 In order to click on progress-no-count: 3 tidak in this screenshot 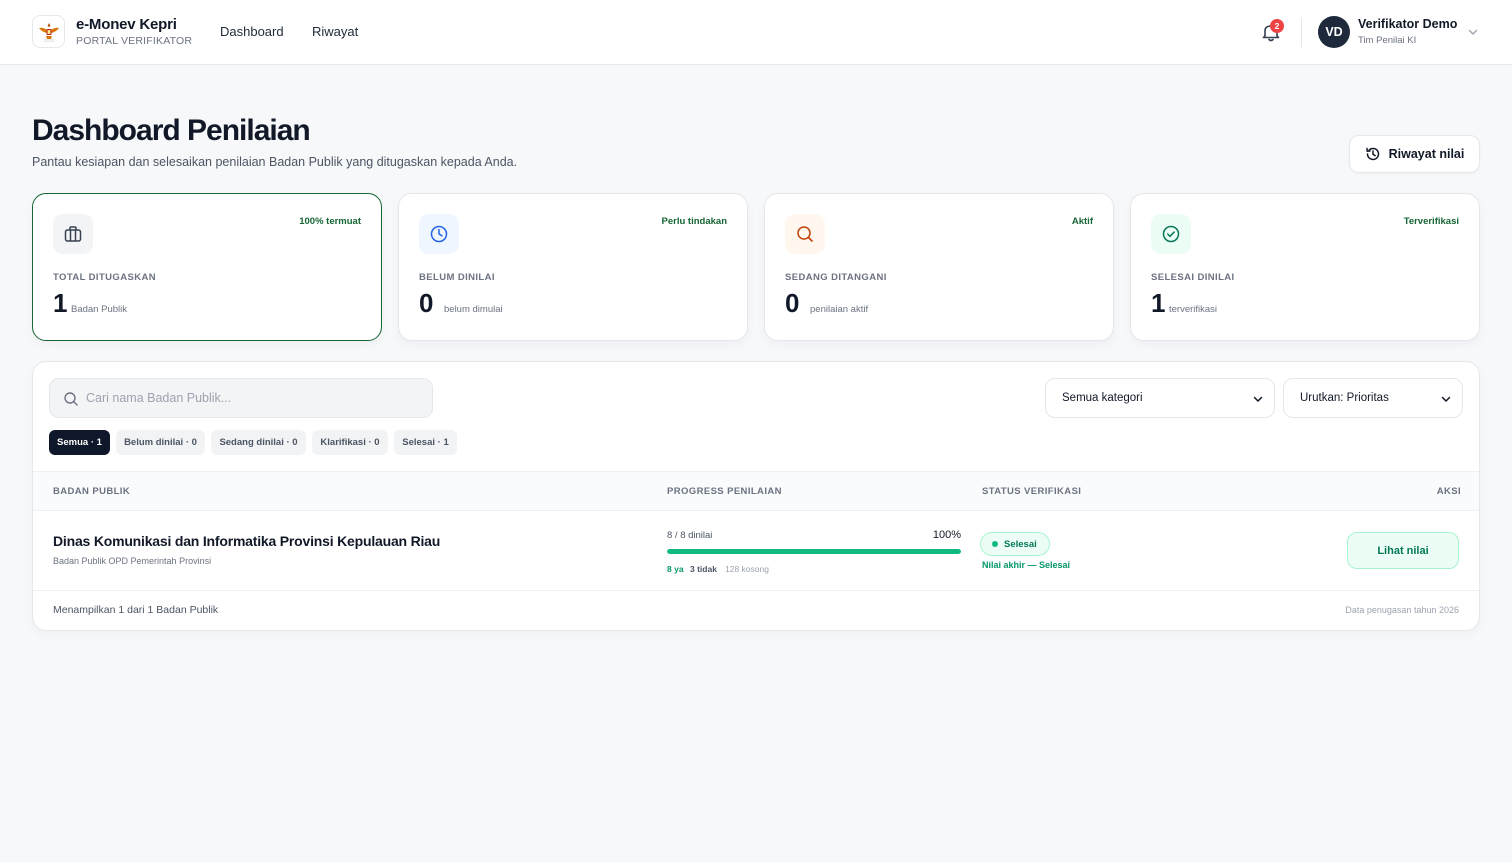, I will do `click(703, 569)`.